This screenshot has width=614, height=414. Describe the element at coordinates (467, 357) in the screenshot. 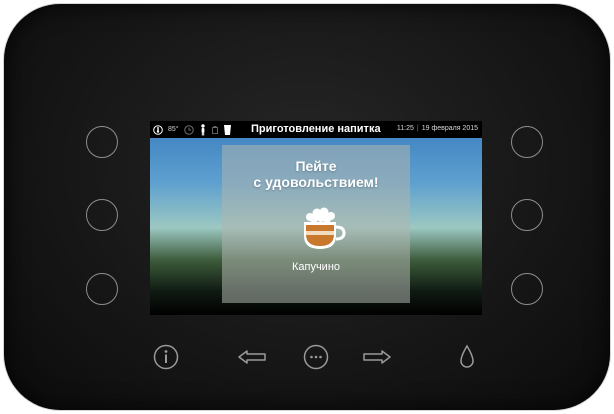

I see `water-drop-icon` at that location.